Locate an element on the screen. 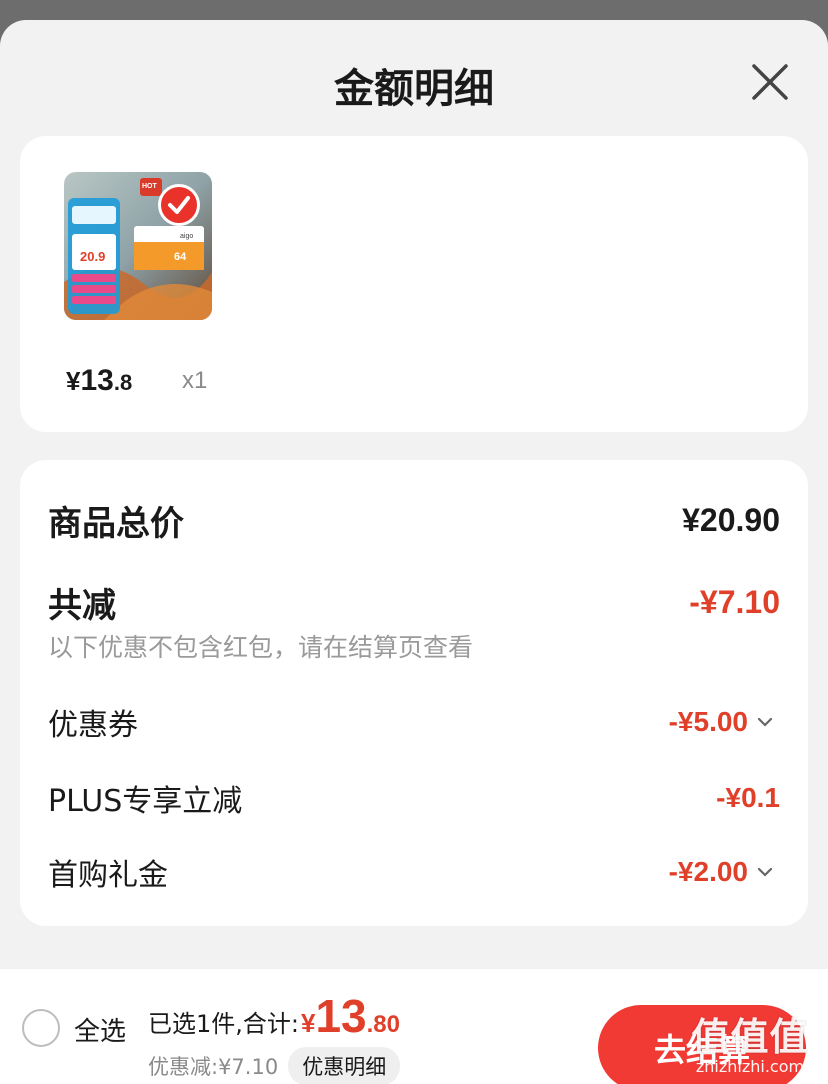 The width and height of the screenshot is (828, 1084). coupon-row: 优惠券 -¥5.00 is located at coordinates (411, 722).